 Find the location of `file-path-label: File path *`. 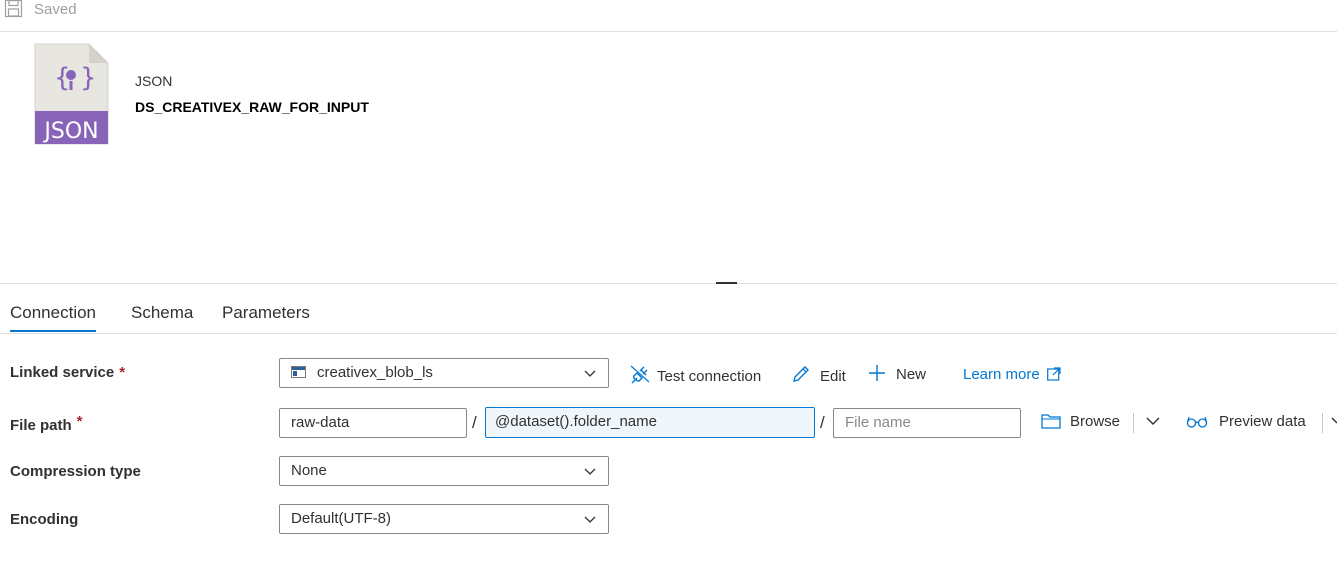

file-path-label: File path * is located at coordinates (46, 423).